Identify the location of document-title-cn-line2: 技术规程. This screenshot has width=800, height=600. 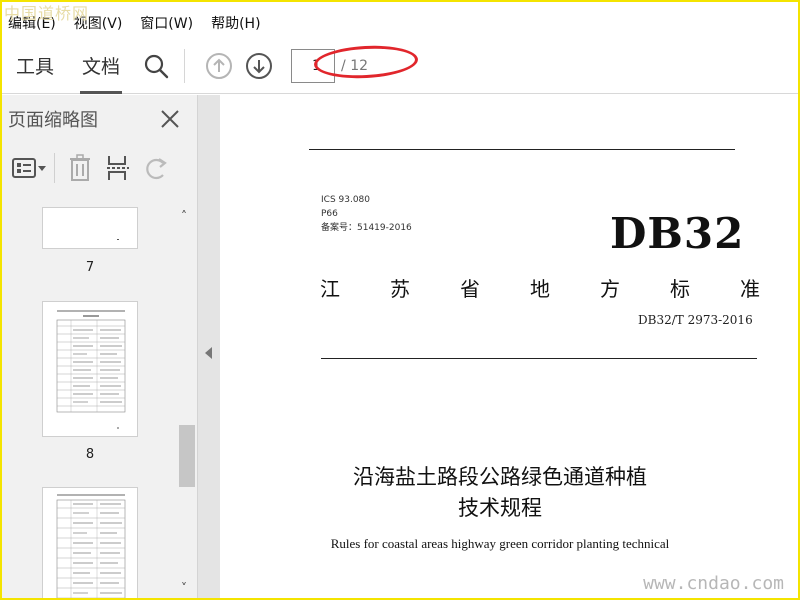
(500, 508).